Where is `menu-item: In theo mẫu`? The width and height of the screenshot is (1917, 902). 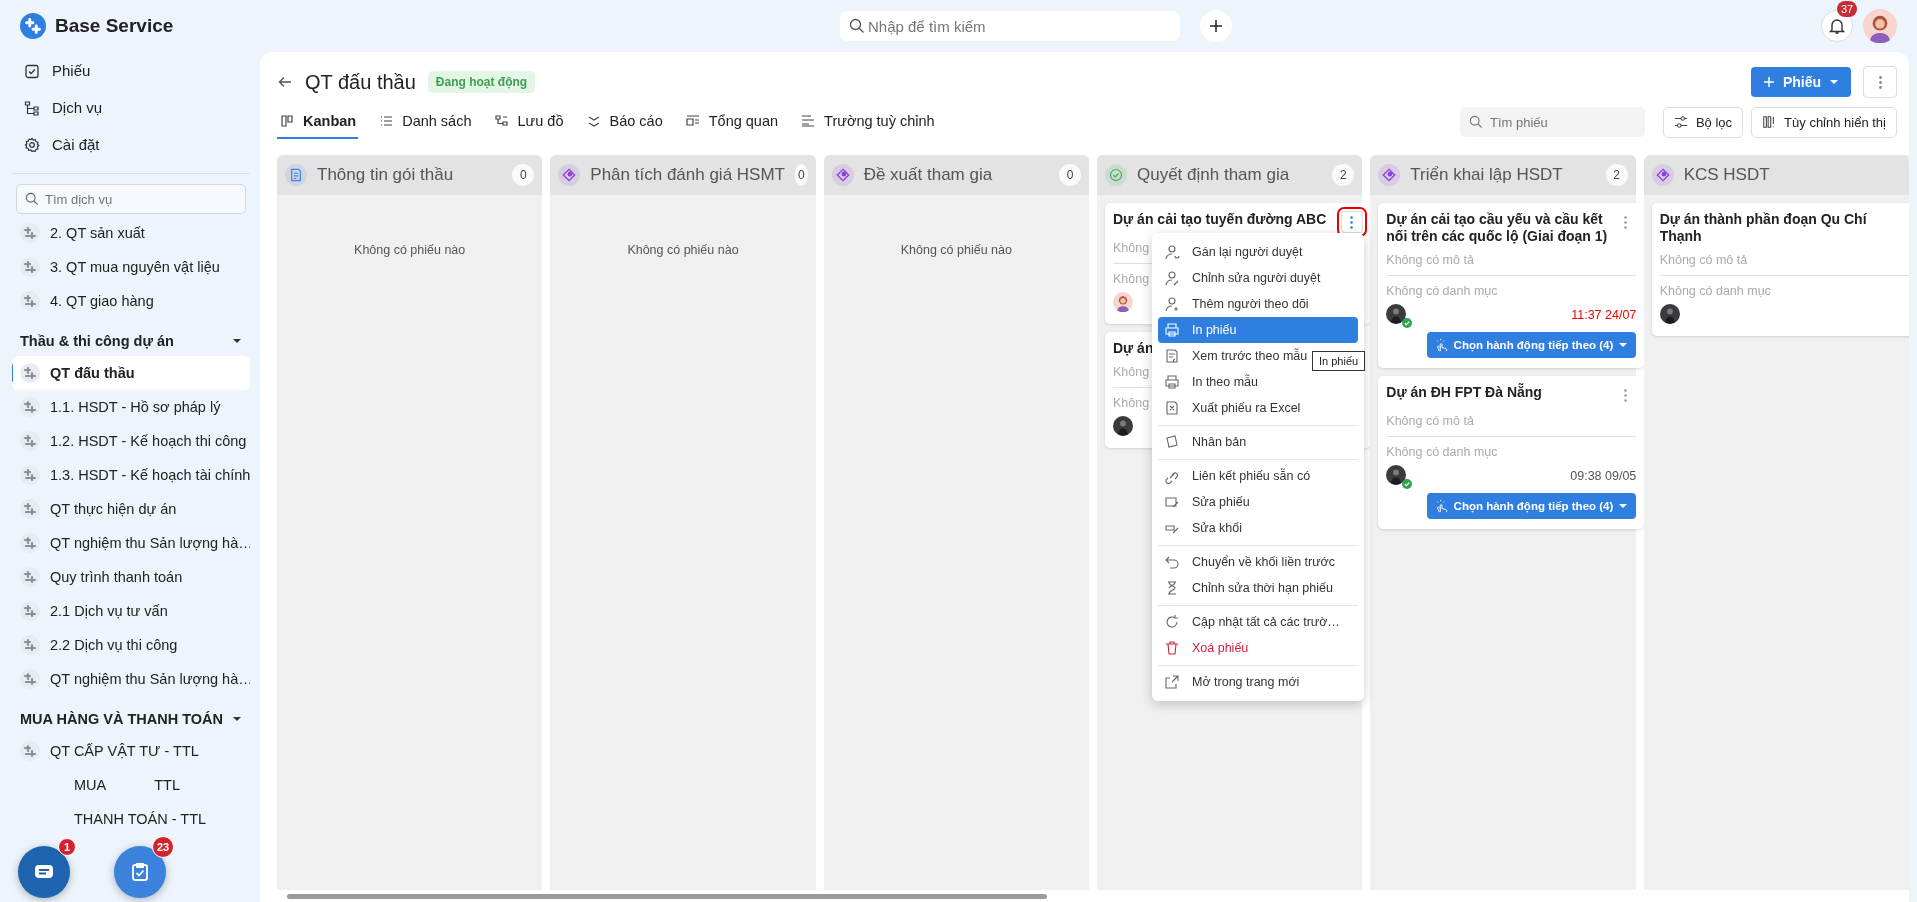 menu-item: In theo mẫu is located at coordinates (1258, 382).